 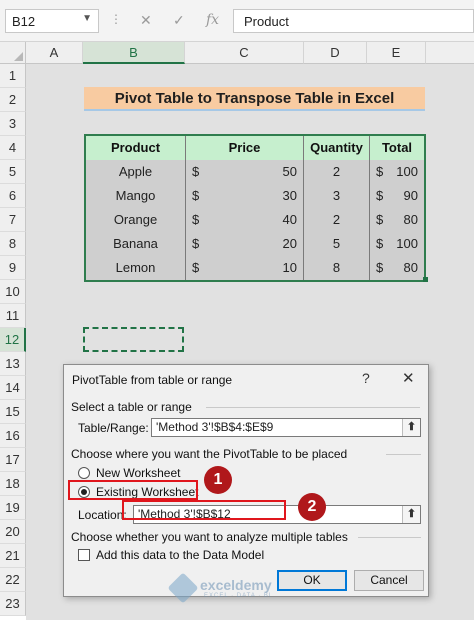 What do you see at coordinates (13, 196) in the screenshot?
I see `row-header: 6` at bounding box center [13, 196].